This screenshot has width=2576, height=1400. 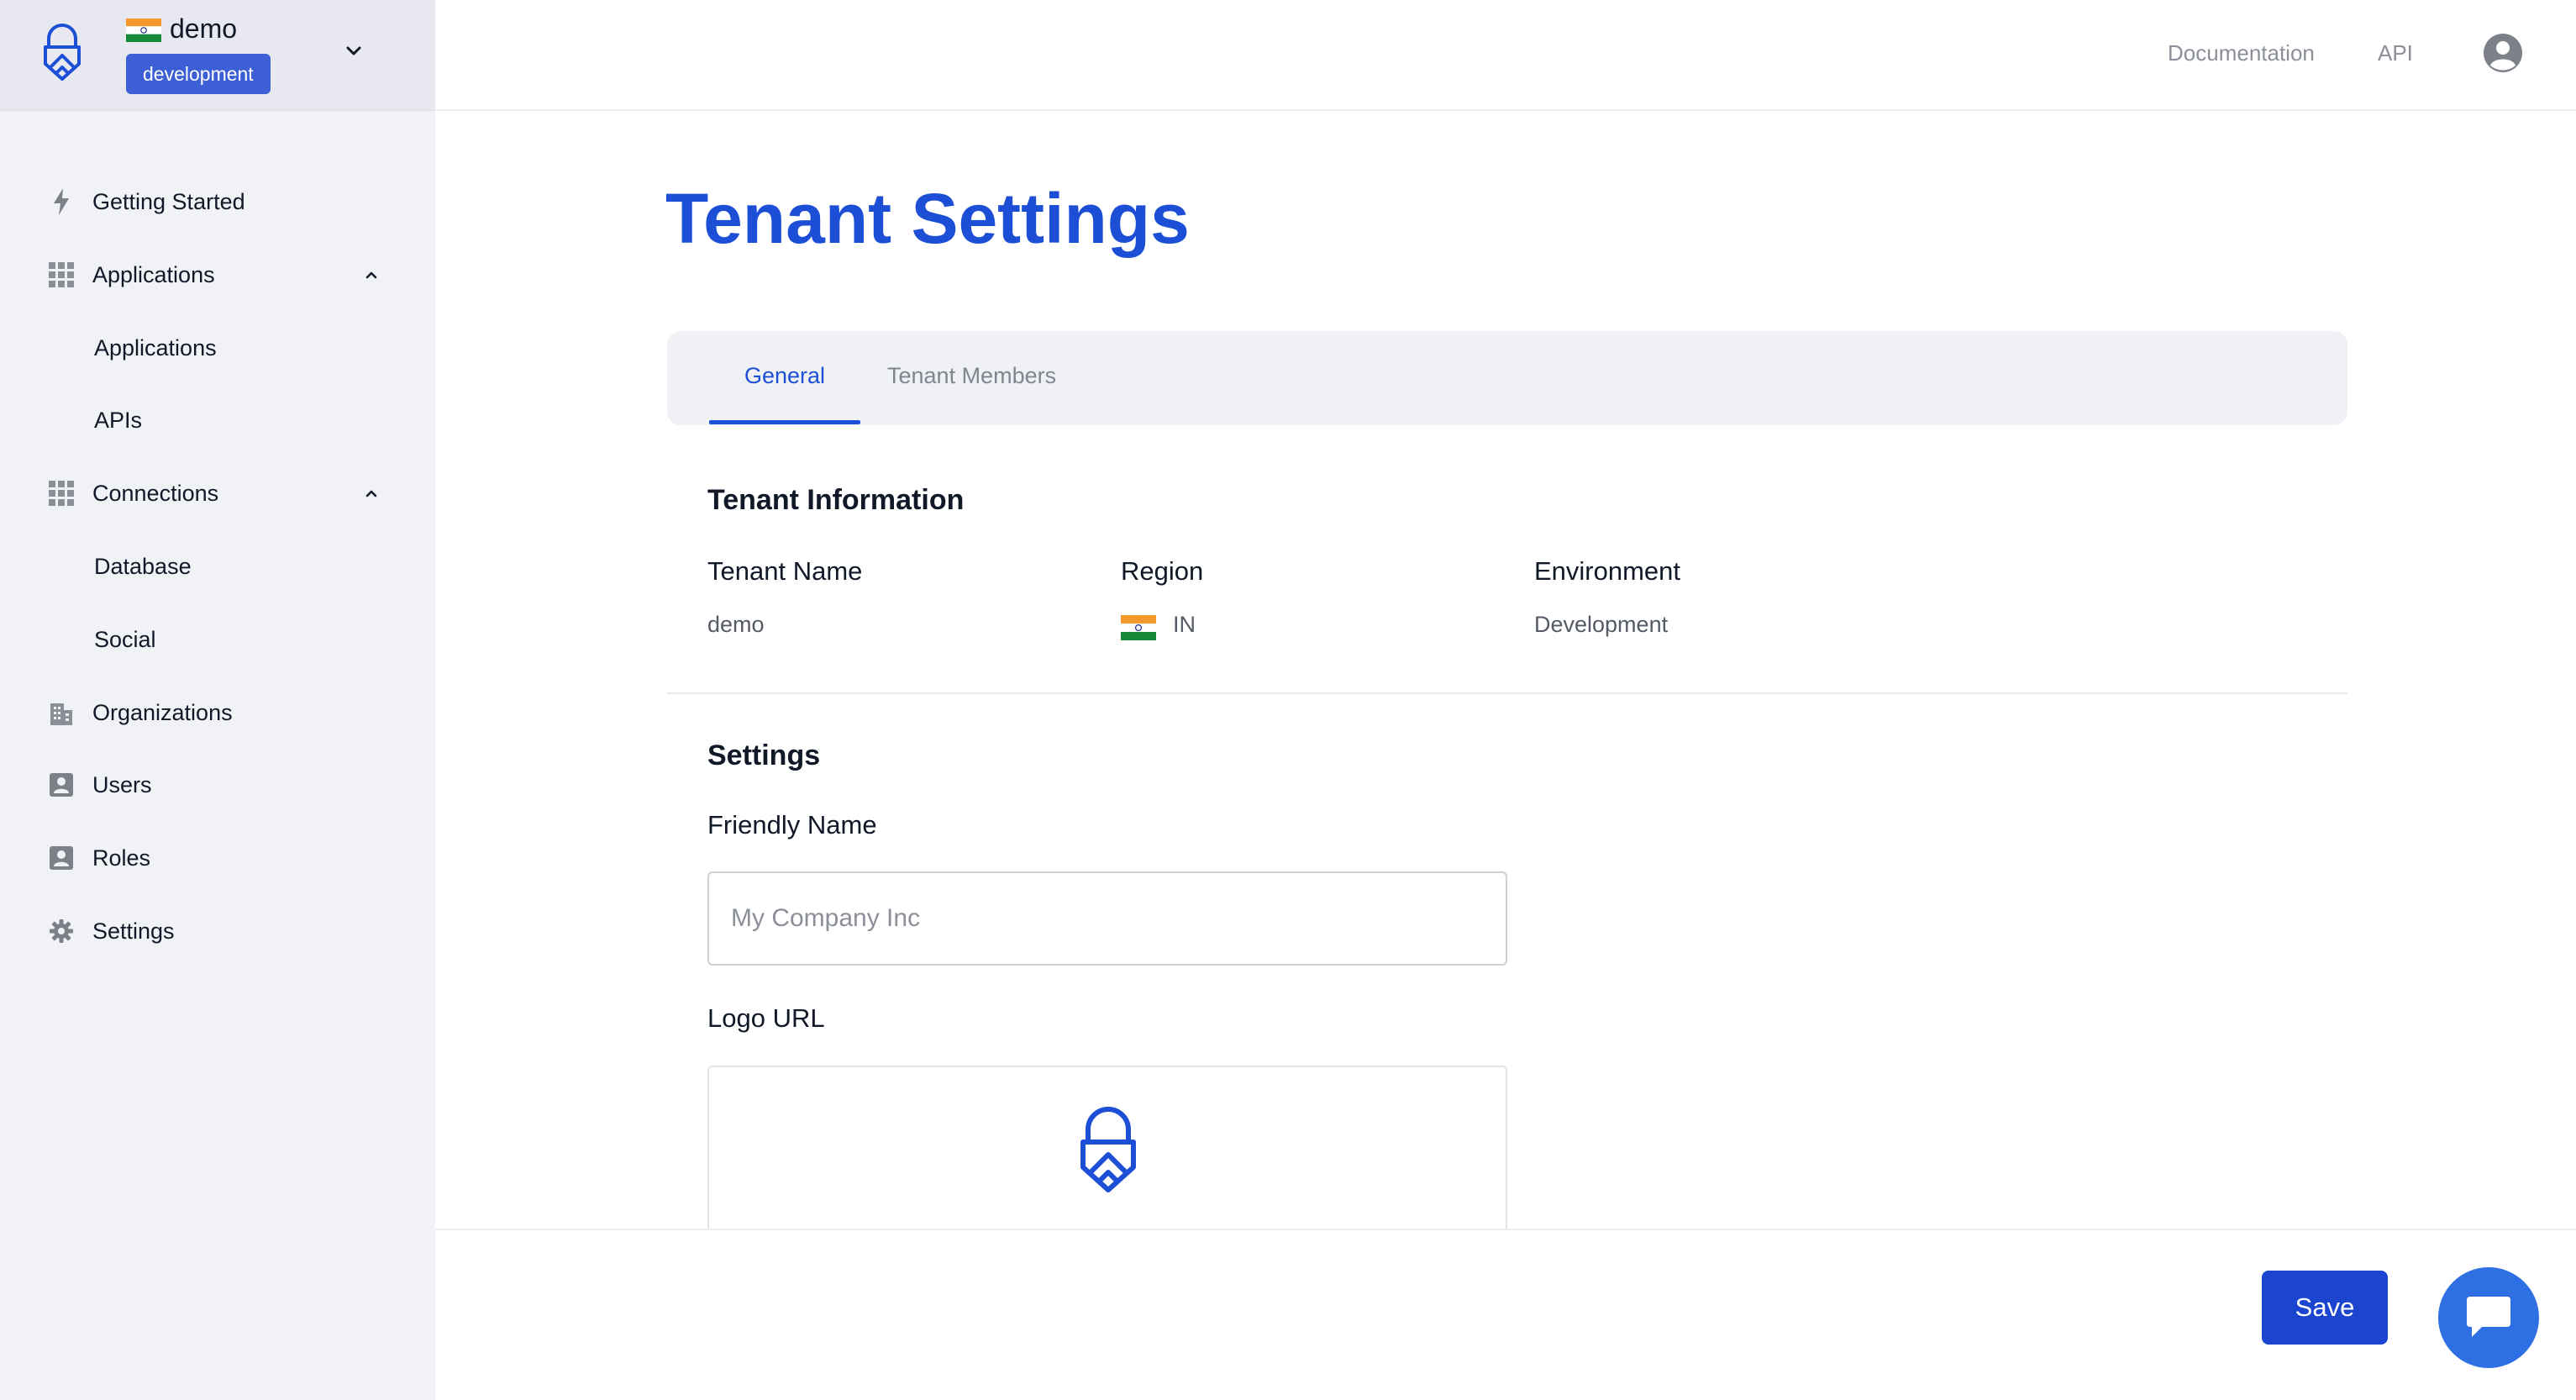 What do you see at coordinates (1107, 918) in the screenshot?
I see `friendly-name-input` at bounding box center [1107, 918].